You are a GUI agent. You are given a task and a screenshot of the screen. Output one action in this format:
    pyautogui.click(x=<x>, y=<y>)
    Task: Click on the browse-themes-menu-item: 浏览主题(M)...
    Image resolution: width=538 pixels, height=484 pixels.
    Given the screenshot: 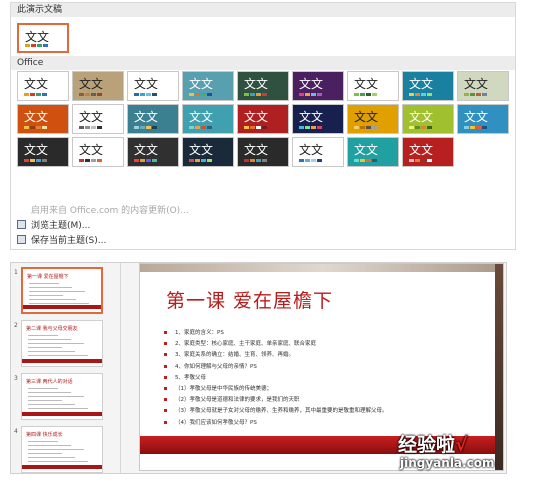 What is the action you would take?
    pyautogui.click(x=53, y=224)
    